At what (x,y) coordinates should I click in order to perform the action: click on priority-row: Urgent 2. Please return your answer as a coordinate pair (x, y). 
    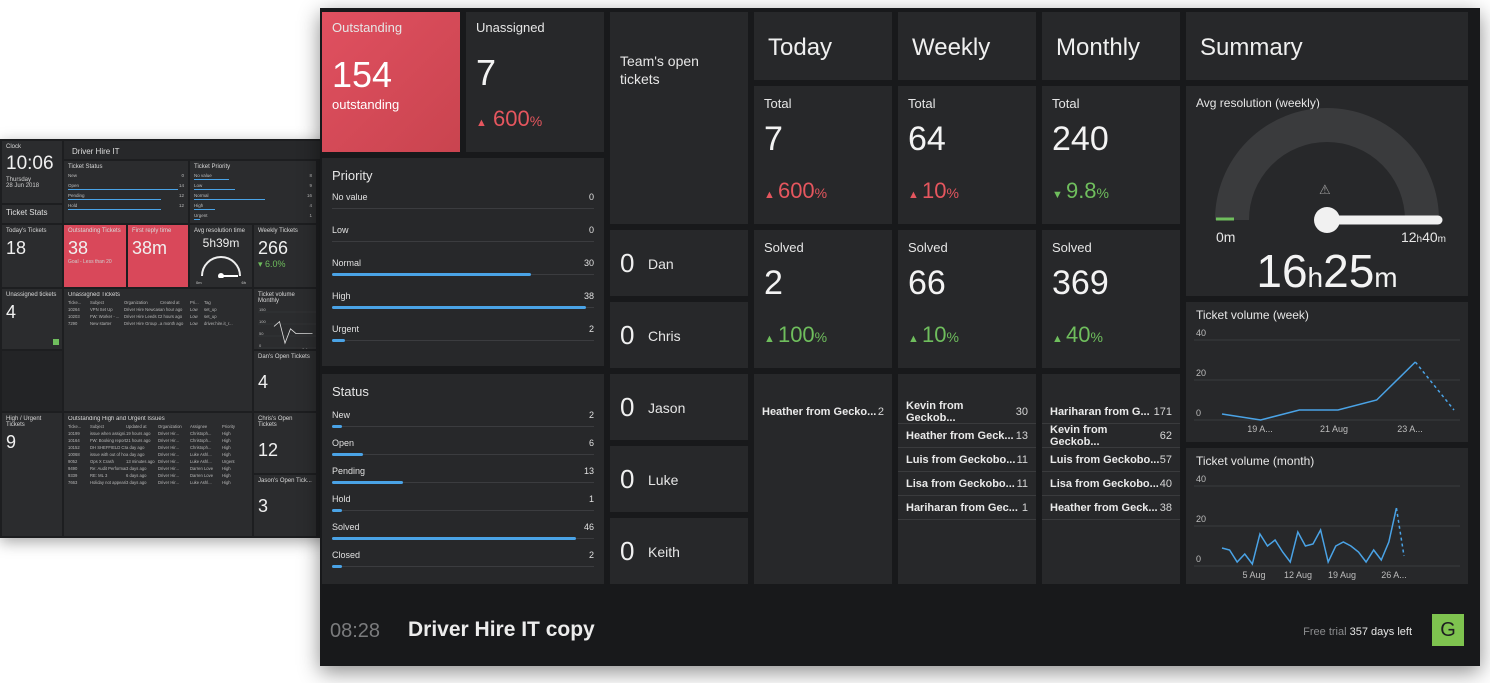
    Looking at the image, I should click on (463, 333).